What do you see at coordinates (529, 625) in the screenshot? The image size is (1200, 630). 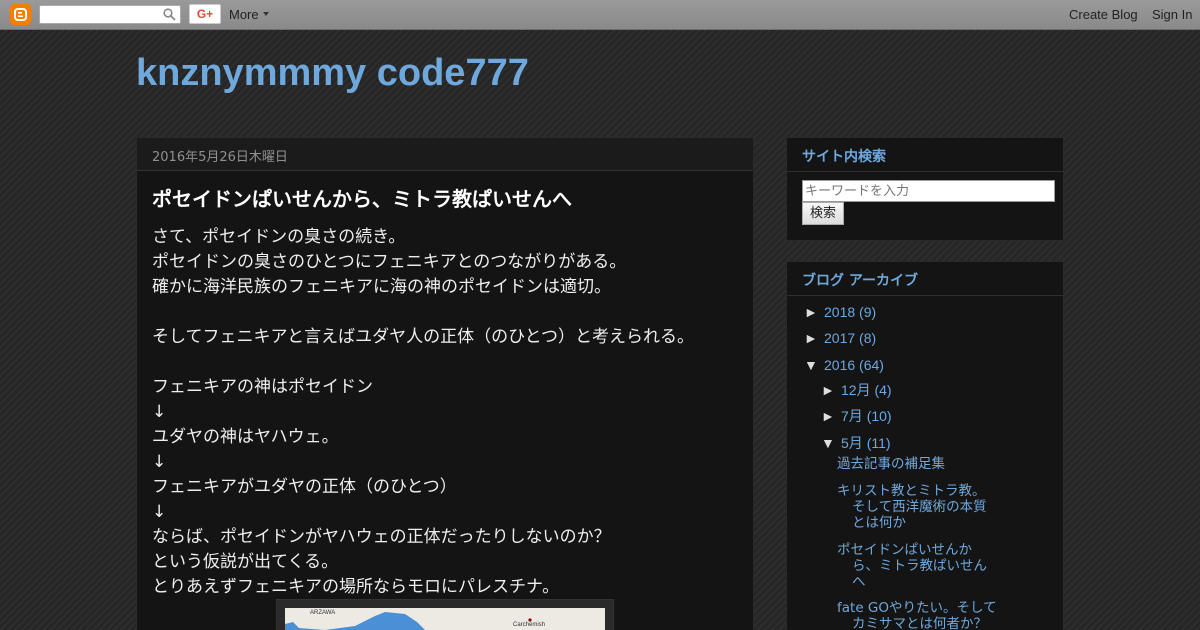 I see `map-label: Carchemish` at bounding box center [529, 625].